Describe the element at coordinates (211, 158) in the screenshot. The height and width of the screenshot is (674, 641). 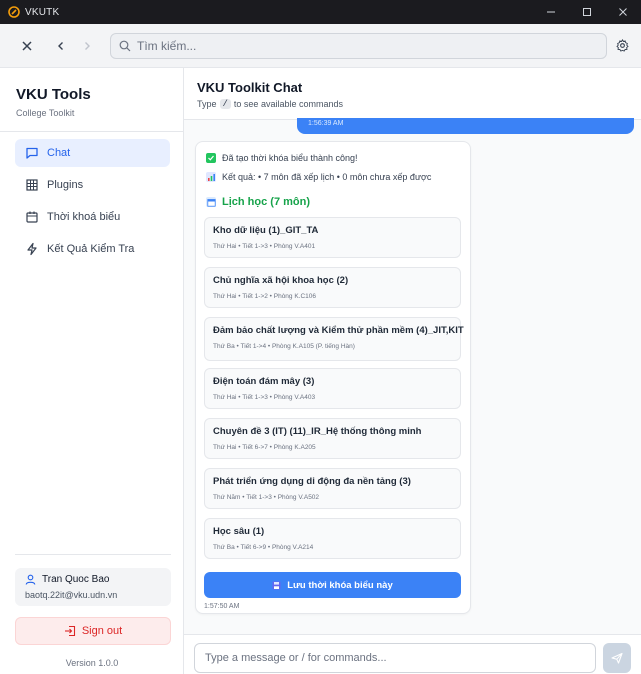
I see `check-icon` at that location.